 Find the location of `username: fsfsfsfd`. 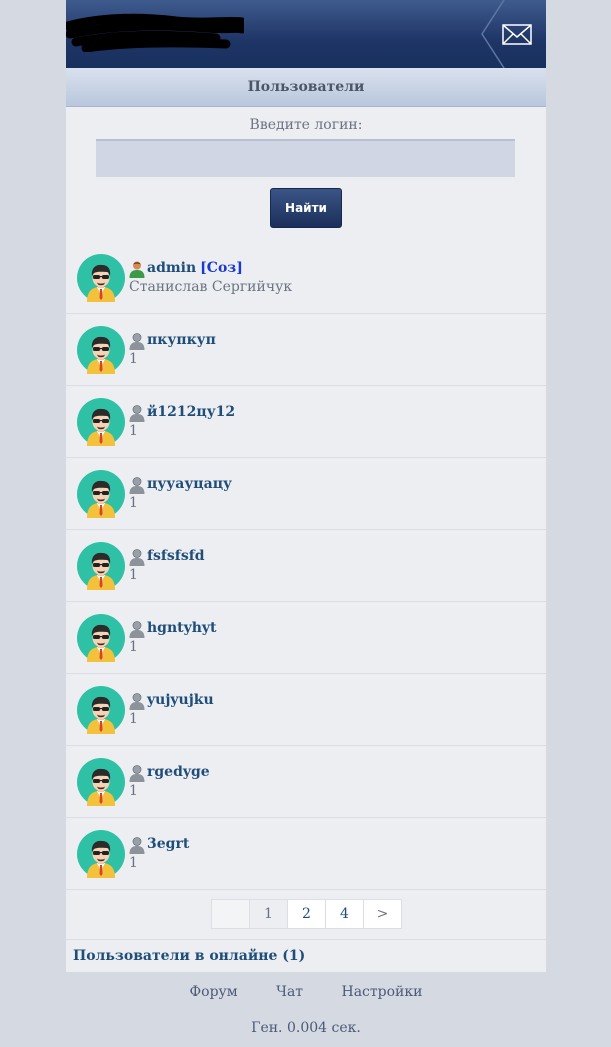

username: fsfsfsfd is located at coordinates (176, 556).